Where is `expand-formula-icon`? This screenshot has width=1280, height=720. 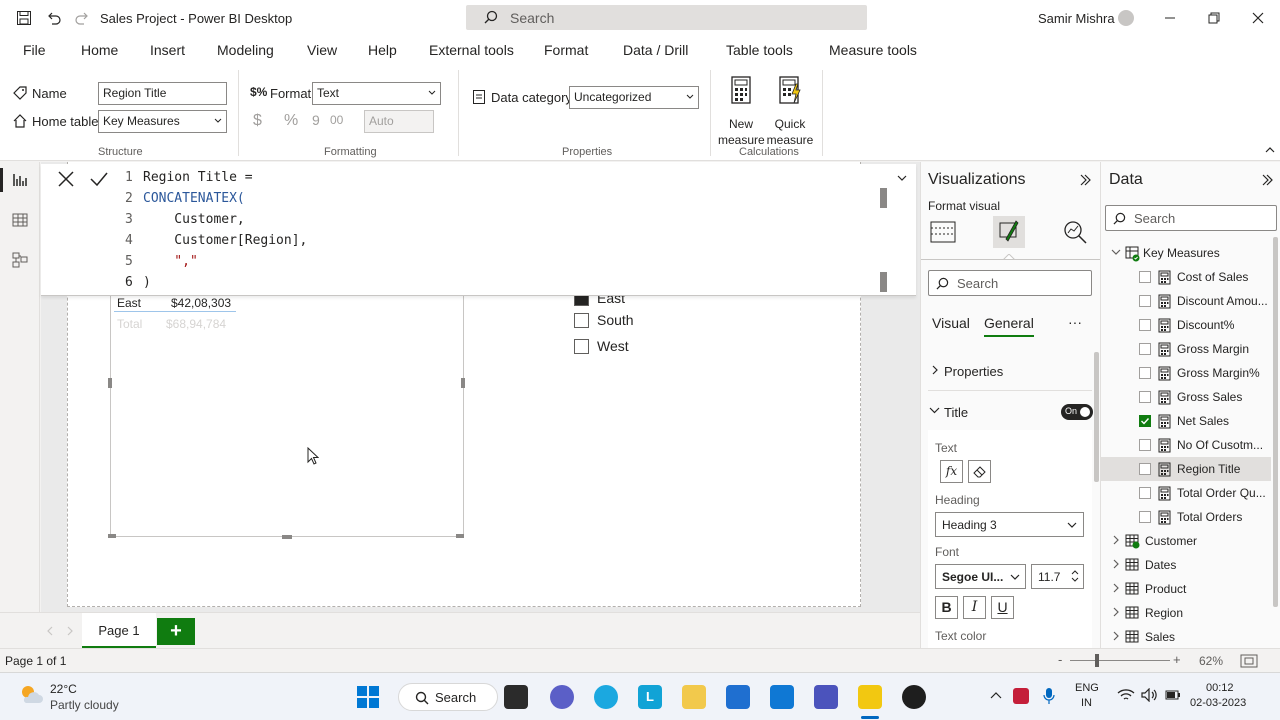 expand-formula-icon is located at coordinates (902, 178).